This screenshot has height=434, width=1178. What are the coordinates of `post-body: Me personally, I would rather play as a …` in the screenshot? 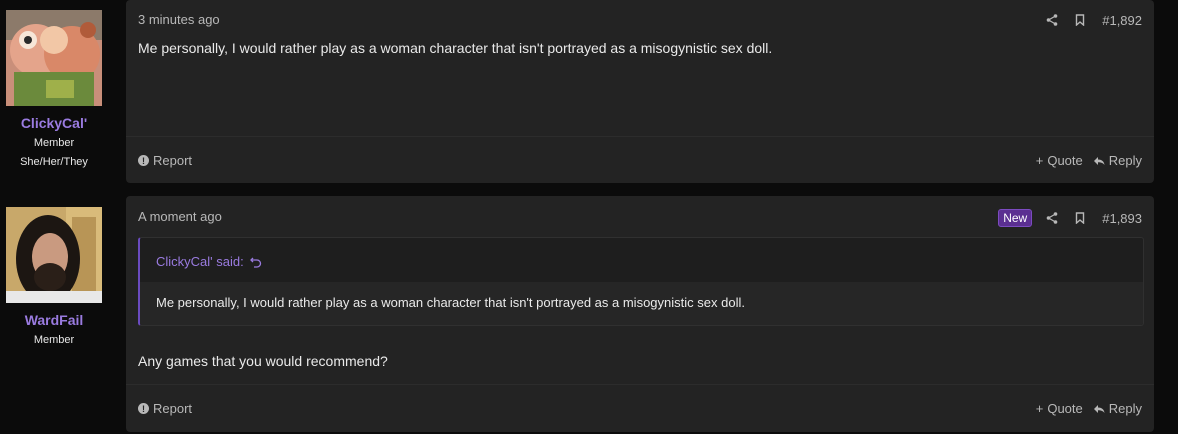 It's located at (455, 48).